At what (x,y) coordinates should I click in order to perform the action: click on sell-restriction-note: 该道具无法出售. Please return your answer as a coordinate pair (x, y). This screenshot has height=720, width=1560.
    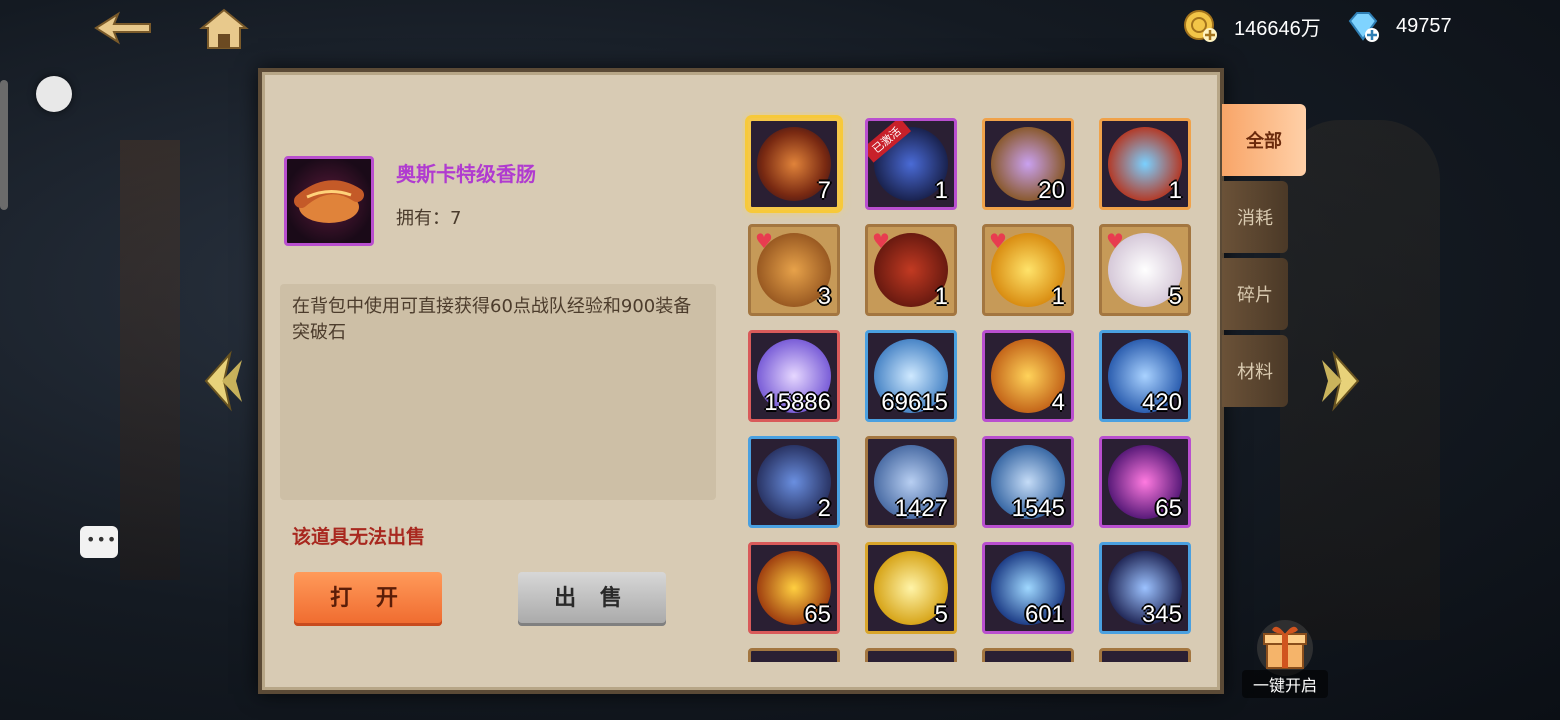
    Looking at the image, I should click on (359, 537).